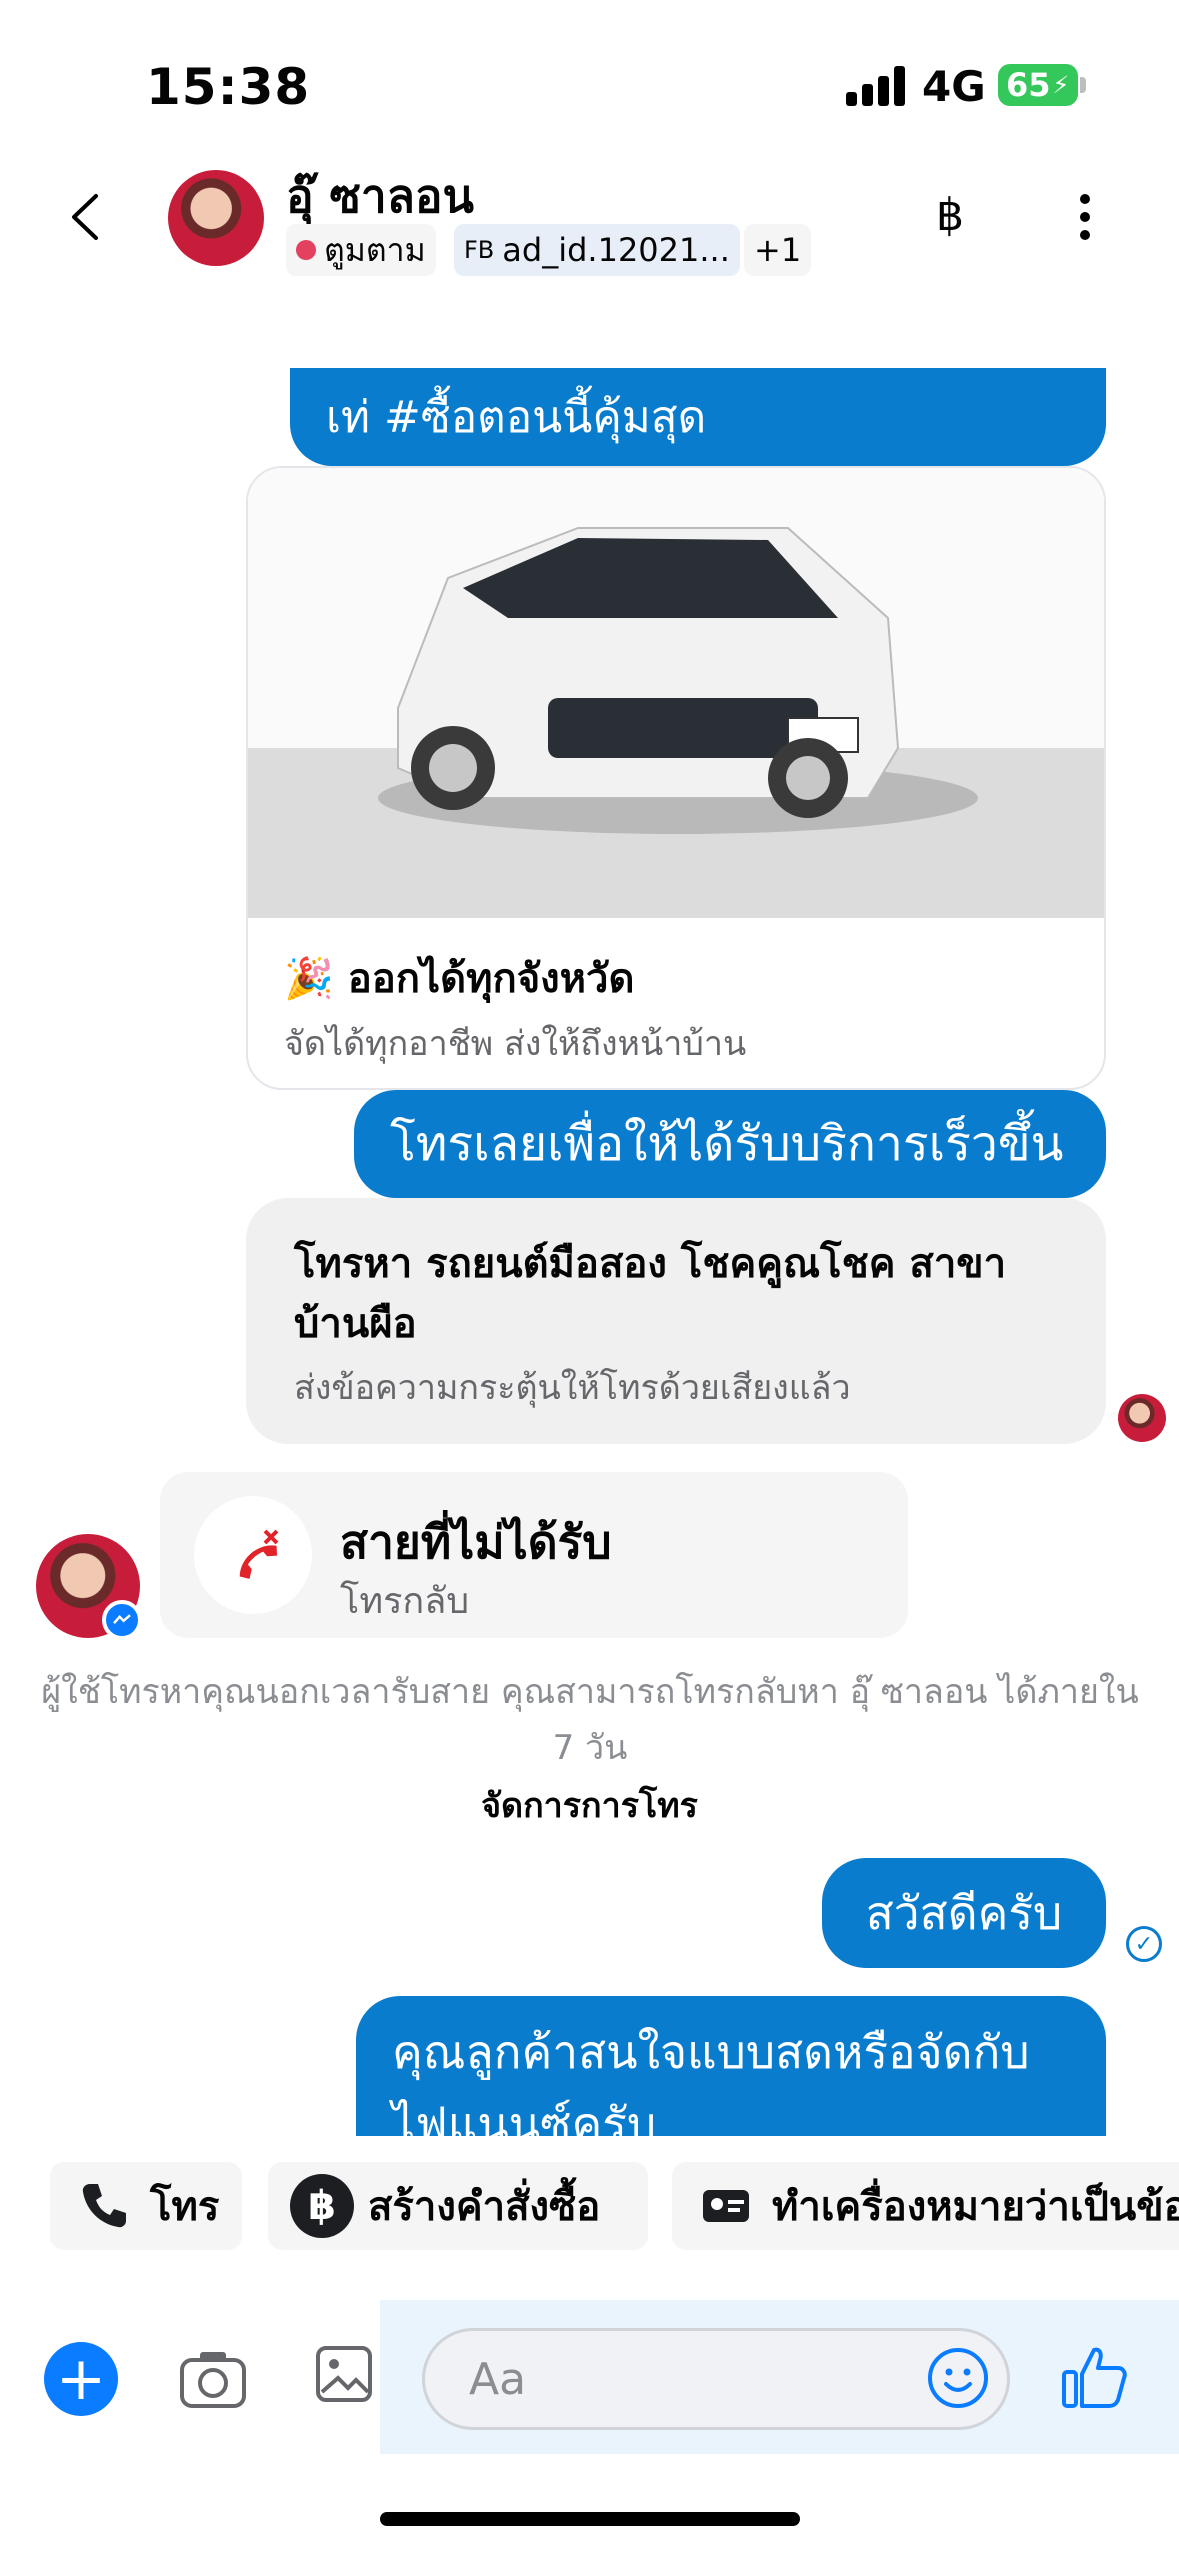 The width and height of the screenshot is (1179, 2556). I want to click on home-indicator, so click(590, 2519).